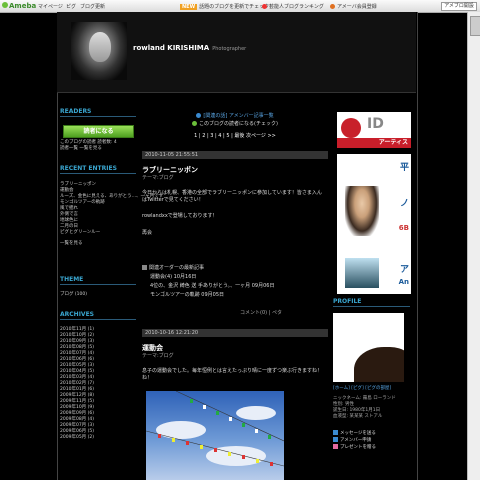  I want to click on ameba-leaf-icon, so click(5, 5).